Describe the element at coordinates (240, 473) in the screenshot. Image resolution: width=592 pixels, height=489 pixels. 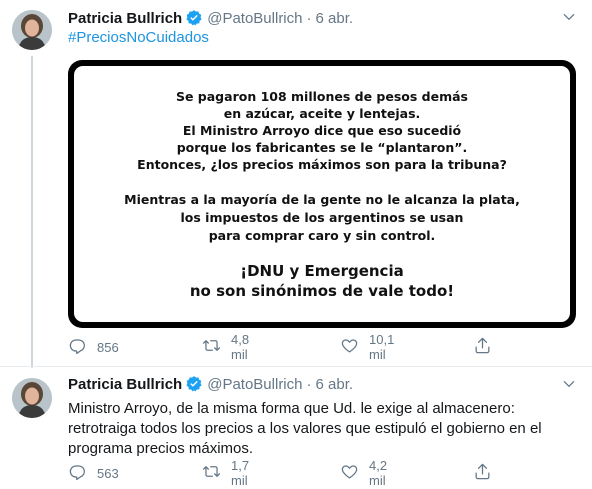
I see `retweet-count: 1,7 mil` at that location.